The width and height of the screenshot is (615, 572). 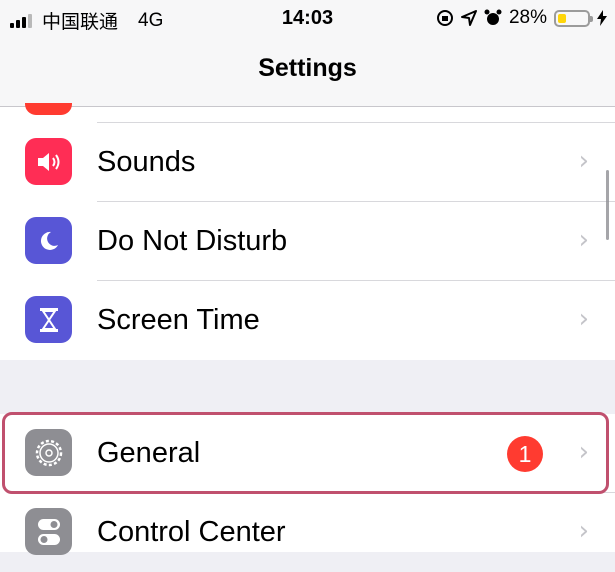 What do you see at coordinates (468, 18) in the screenshot?
I see `location-arrow-icon` at bounding box center [468, 18].